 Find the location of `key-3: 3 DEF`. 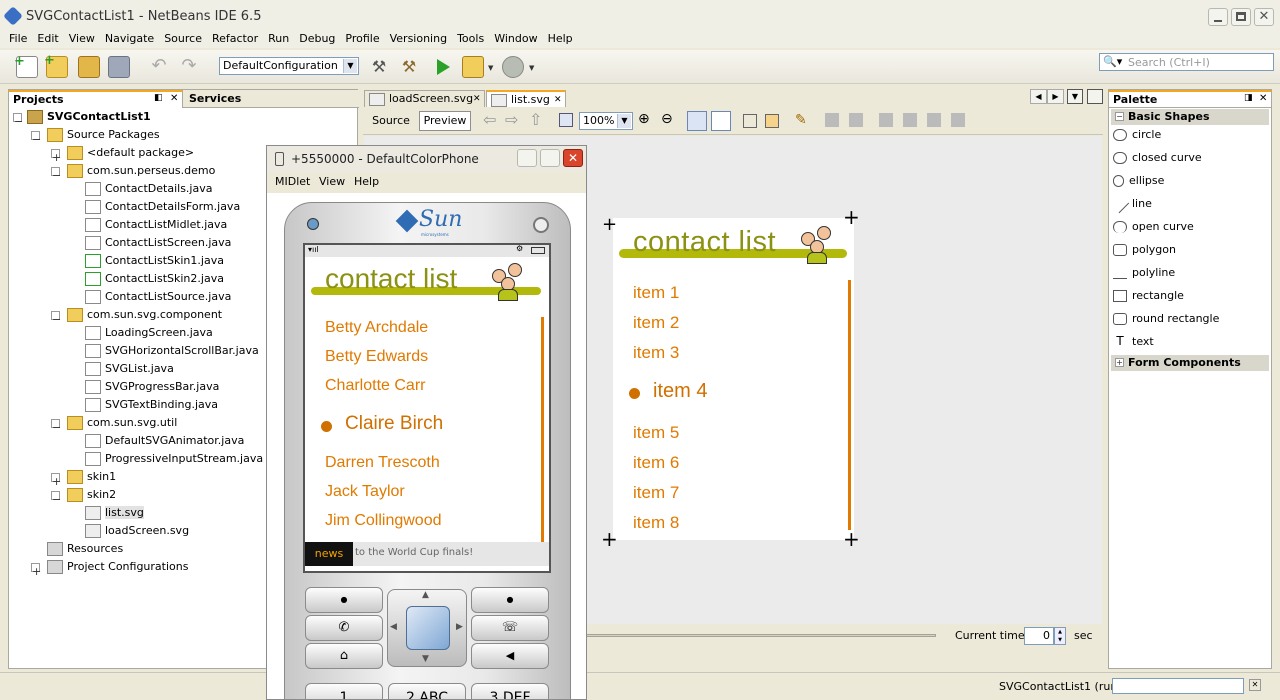

key-3: 3 DEF is located at coordinates (510, 691).